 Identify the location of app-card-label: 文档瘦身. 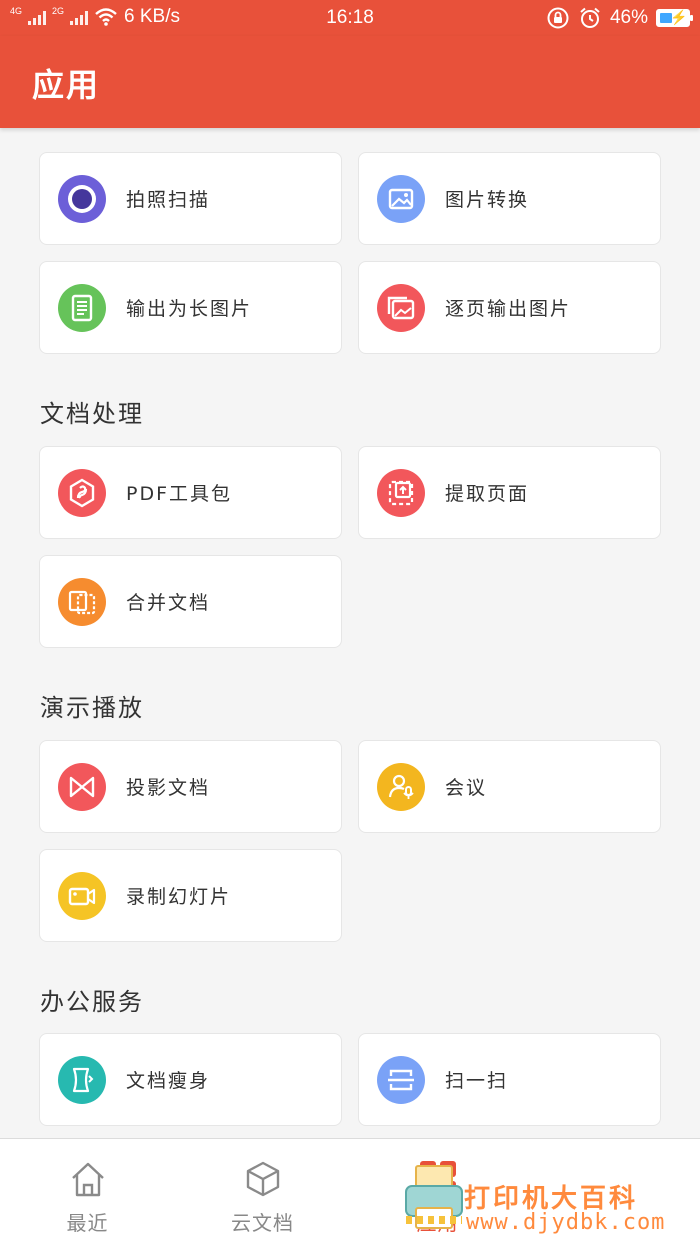
(168, 1081).